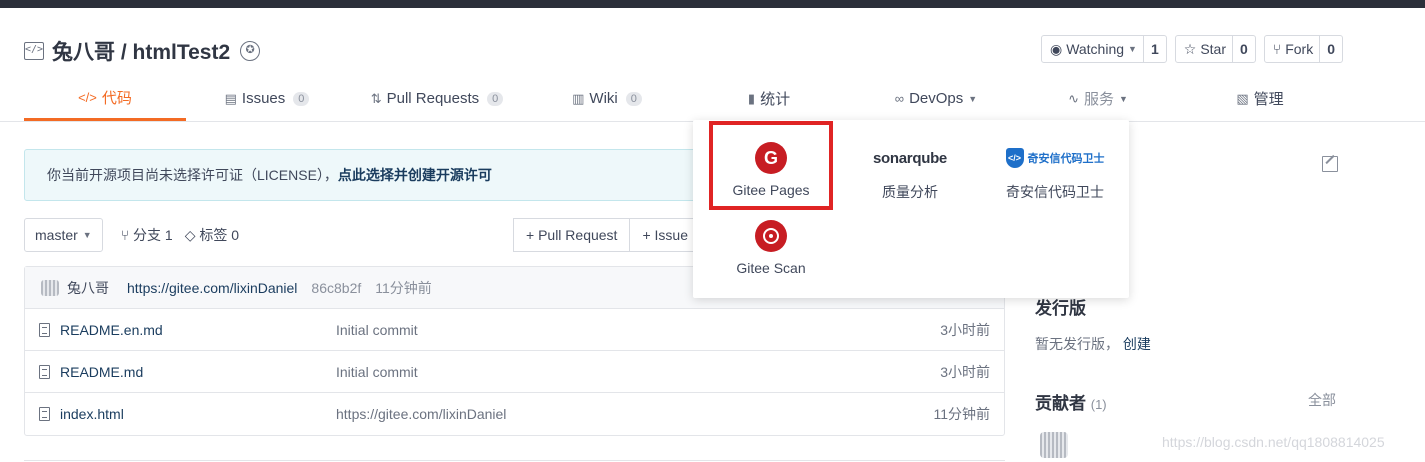 The image size is (1425, 462). What do you see at coordinates (92, 414) in the screenshot?
I see `file-name: index.html` at bounding box center [92, 414].